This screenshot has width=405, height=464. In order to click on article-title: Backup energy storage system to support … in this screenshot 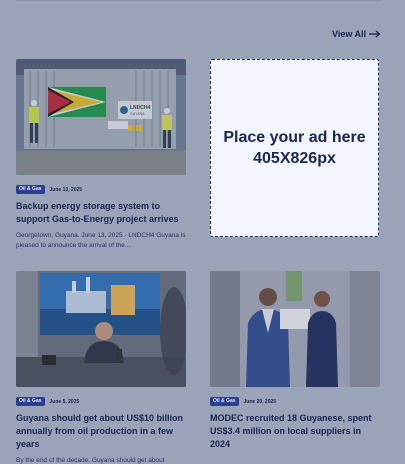, I will do `click(101, 213)`.